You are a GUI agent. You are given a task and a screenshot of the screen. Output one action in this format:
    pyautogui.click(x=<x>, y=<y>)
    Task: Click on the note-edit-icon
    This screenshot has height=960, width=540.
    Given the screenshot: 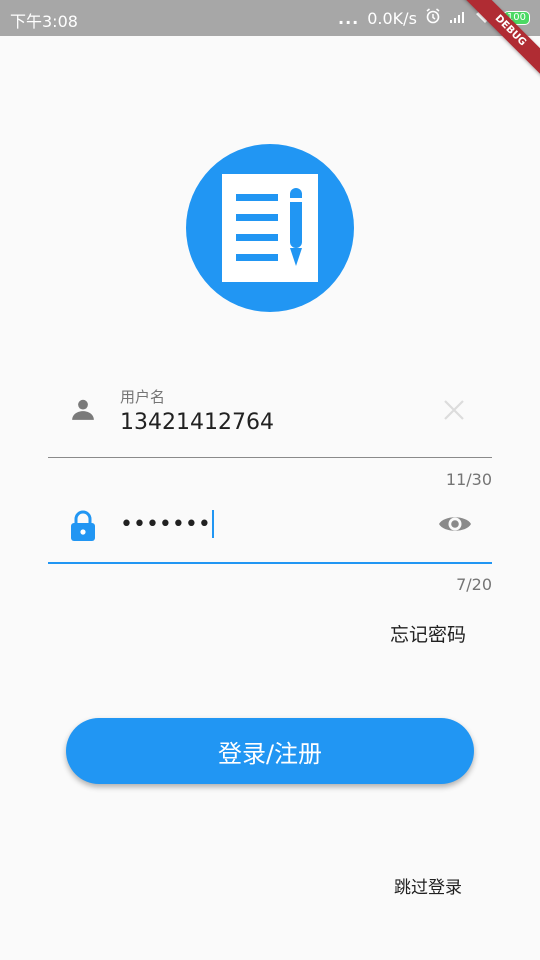 What is the action you would take?
    pyautogui.click(x=270, y=228)
    